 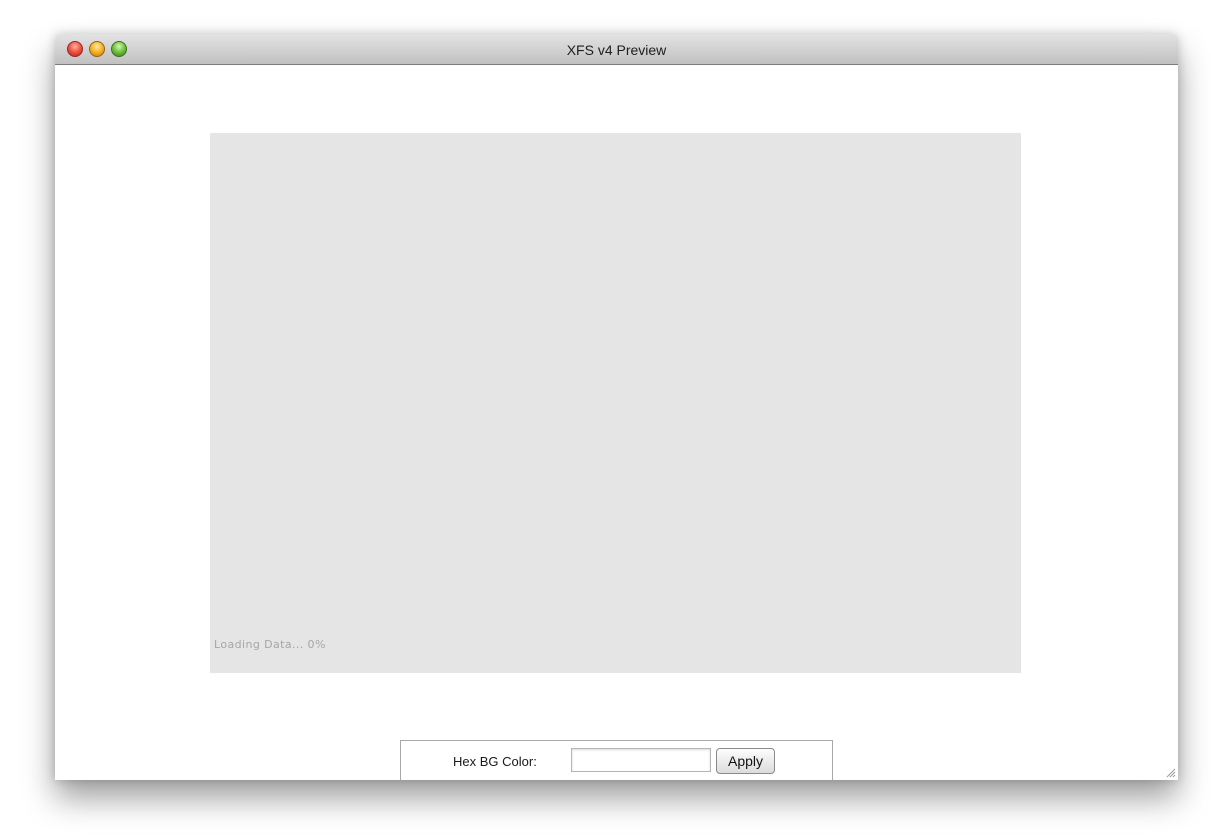 What do you see at coordinates (745, 761) in the screenshot?
I see `apply-button: Apply` at bounding box center [745, 761].